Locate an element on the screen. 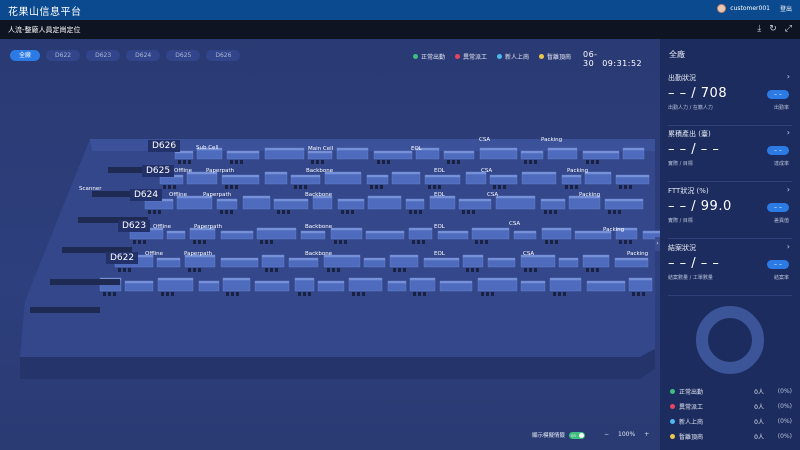 Image resolution: width=800 pixels, height=450 pixels. panel-title: 全廠 is located at coordinates (677, 54).